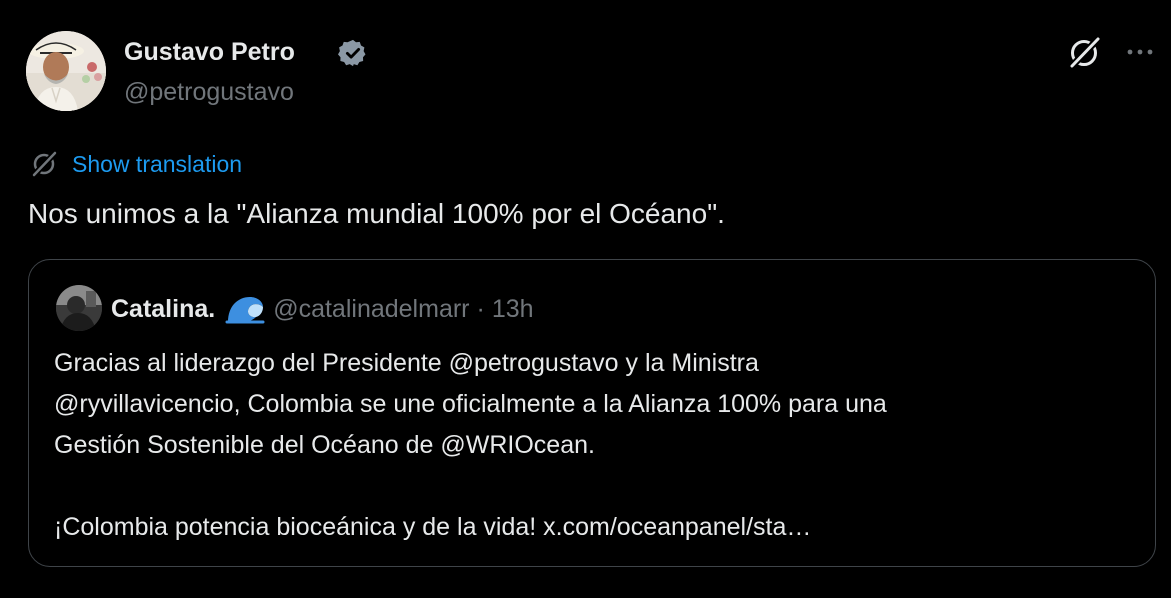 This screenshot has width=1171, height=598. I want to click on quote-author-avatar, so click(79, 308).